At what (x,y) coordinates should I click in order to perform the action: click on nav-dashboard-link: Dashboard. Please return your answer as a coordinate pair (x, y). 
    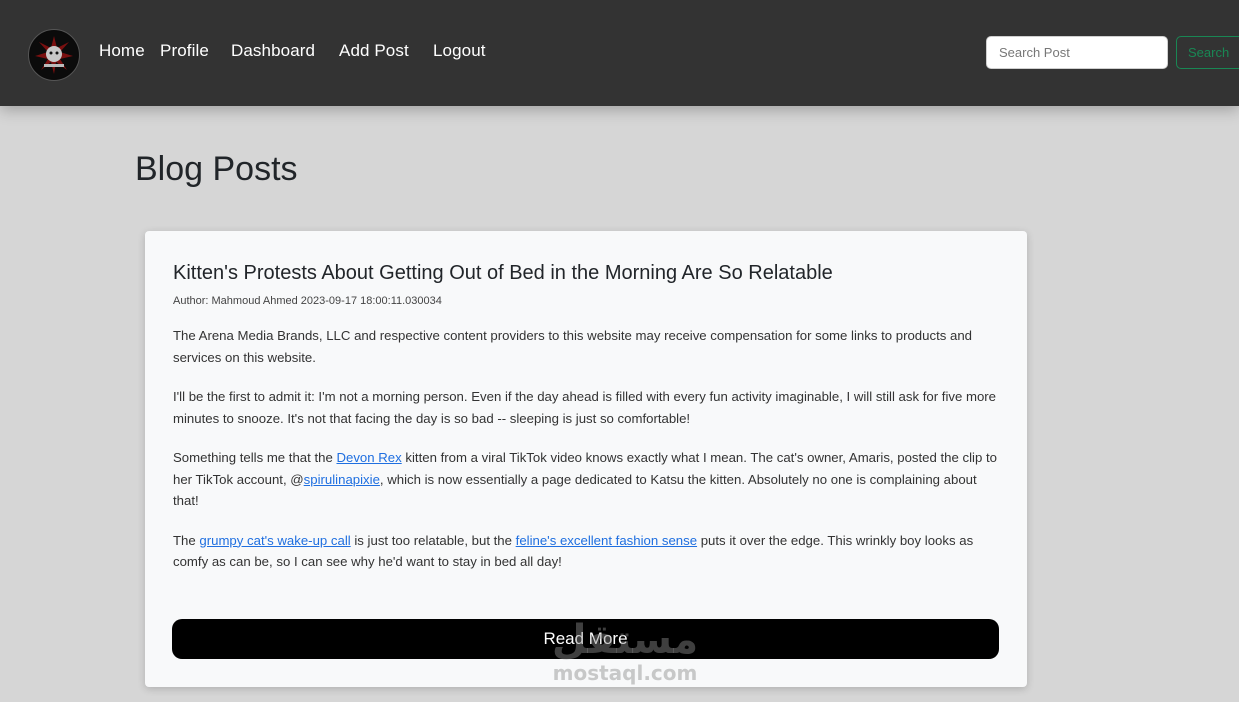
    Looking at the image, I should click on (273, 51).